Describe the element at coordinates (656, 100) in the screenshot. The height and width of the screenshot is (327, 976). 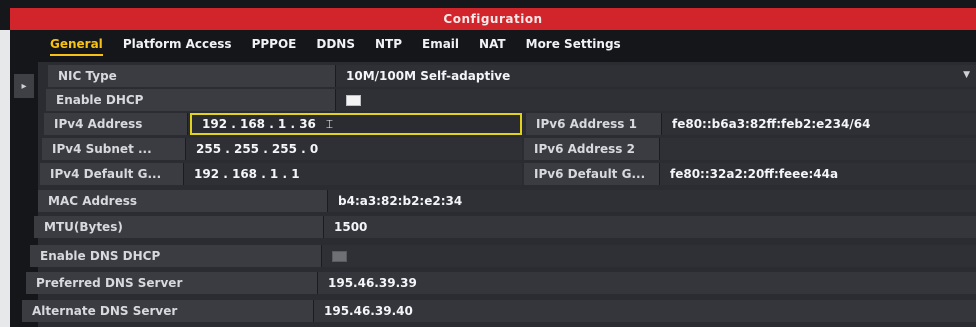
I see `enable-dhcp-cell` at that location.